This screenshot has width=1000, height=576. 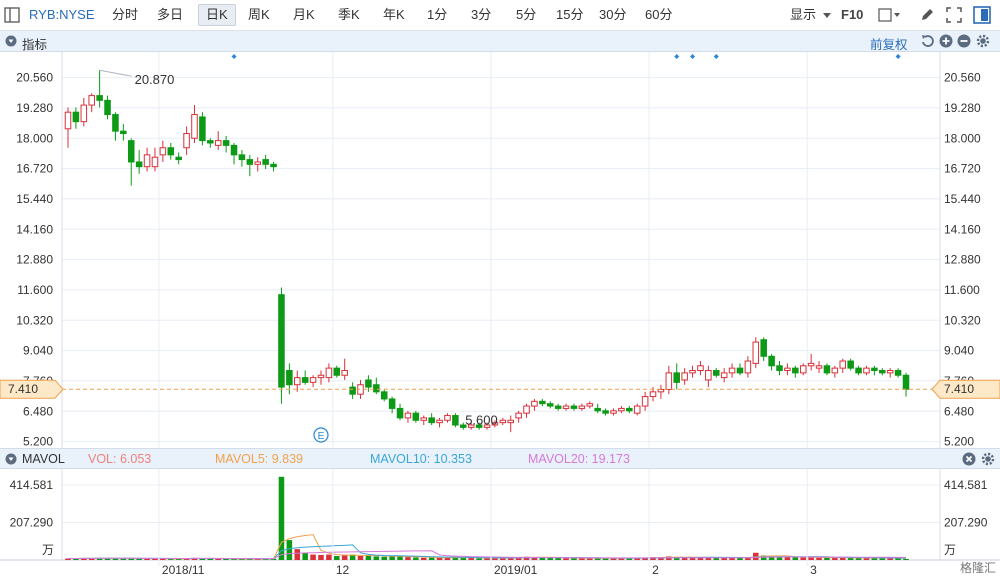 What do you see at coordinates (959, 441) in the screenshot?
I see `price-axis-tick-right: 5.200` at bounding box center [959, 441].